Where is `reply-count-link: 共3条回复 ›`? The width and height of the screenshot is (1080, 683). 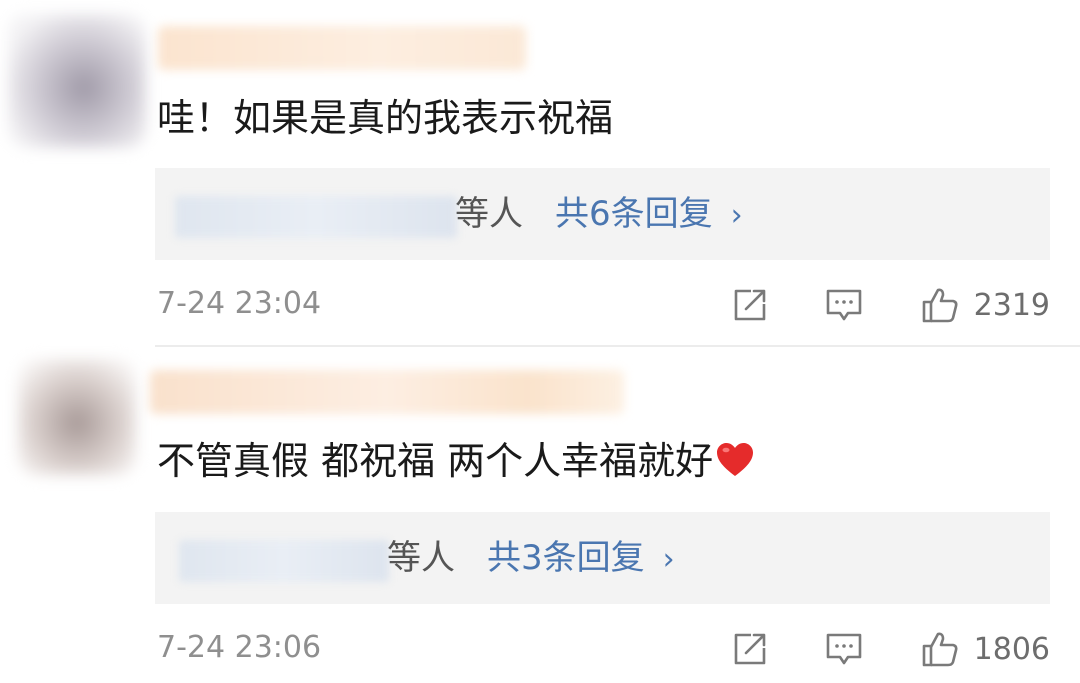 reply-count-link: 共3条回复 › is located at coordinates (581, 559).